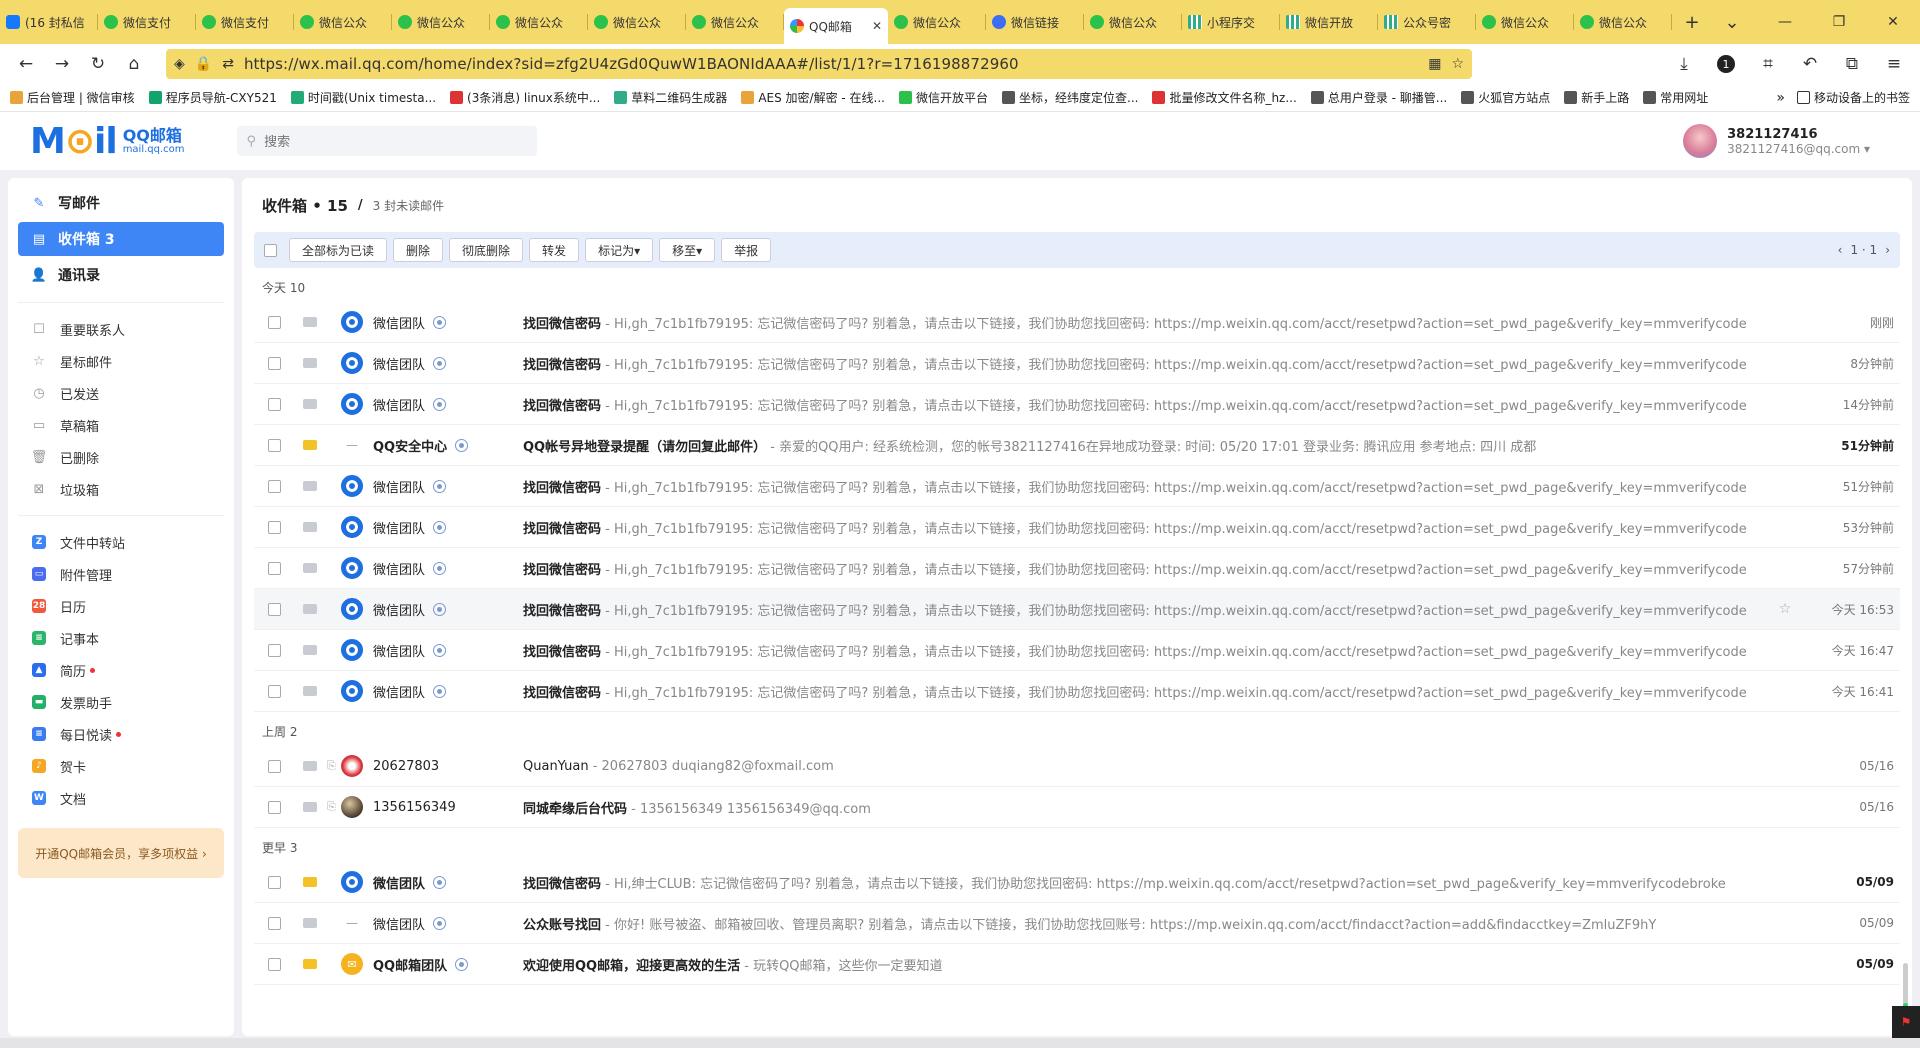  What do you see at coordinates (121, 329) in the screenshot?
I see `sidebar-item-folder: ☐ 重要联系人` at bounding box center [121, 329].